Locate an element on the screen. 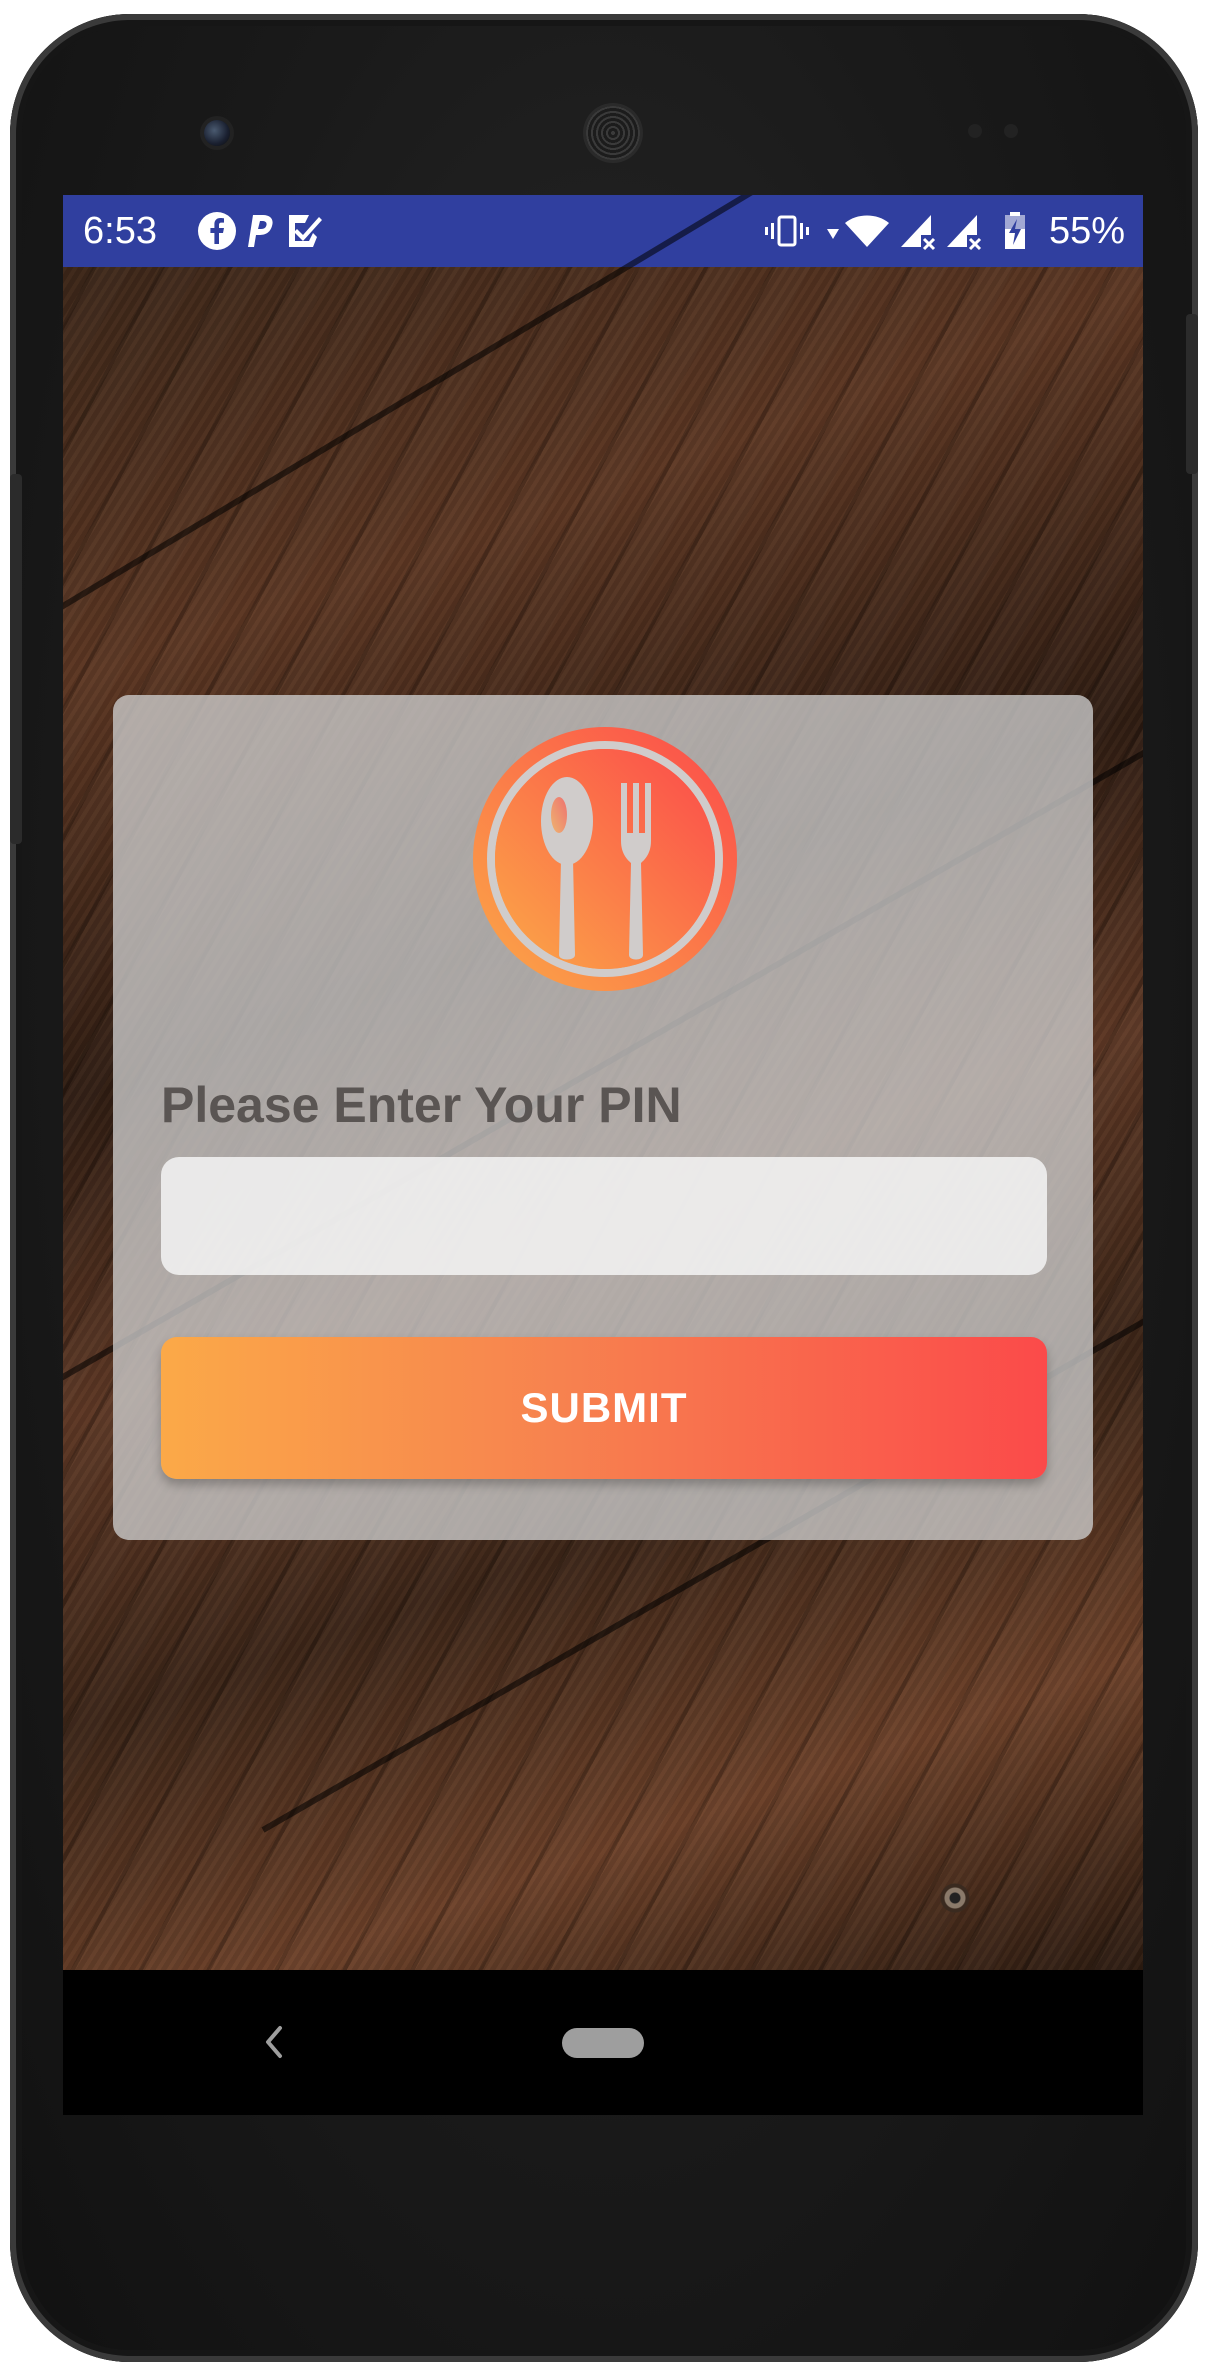  navigation-bar is located at coordinates (603, 2042).